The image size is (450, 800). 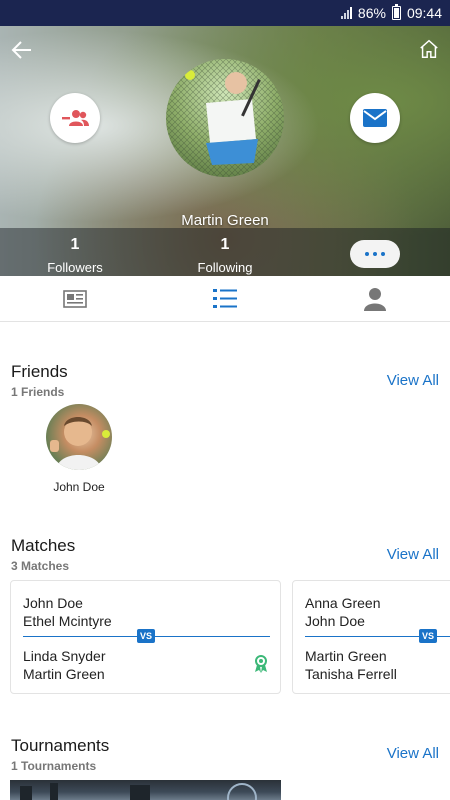 I want to click on remove-friend-icon, so click(x=75, y=118).